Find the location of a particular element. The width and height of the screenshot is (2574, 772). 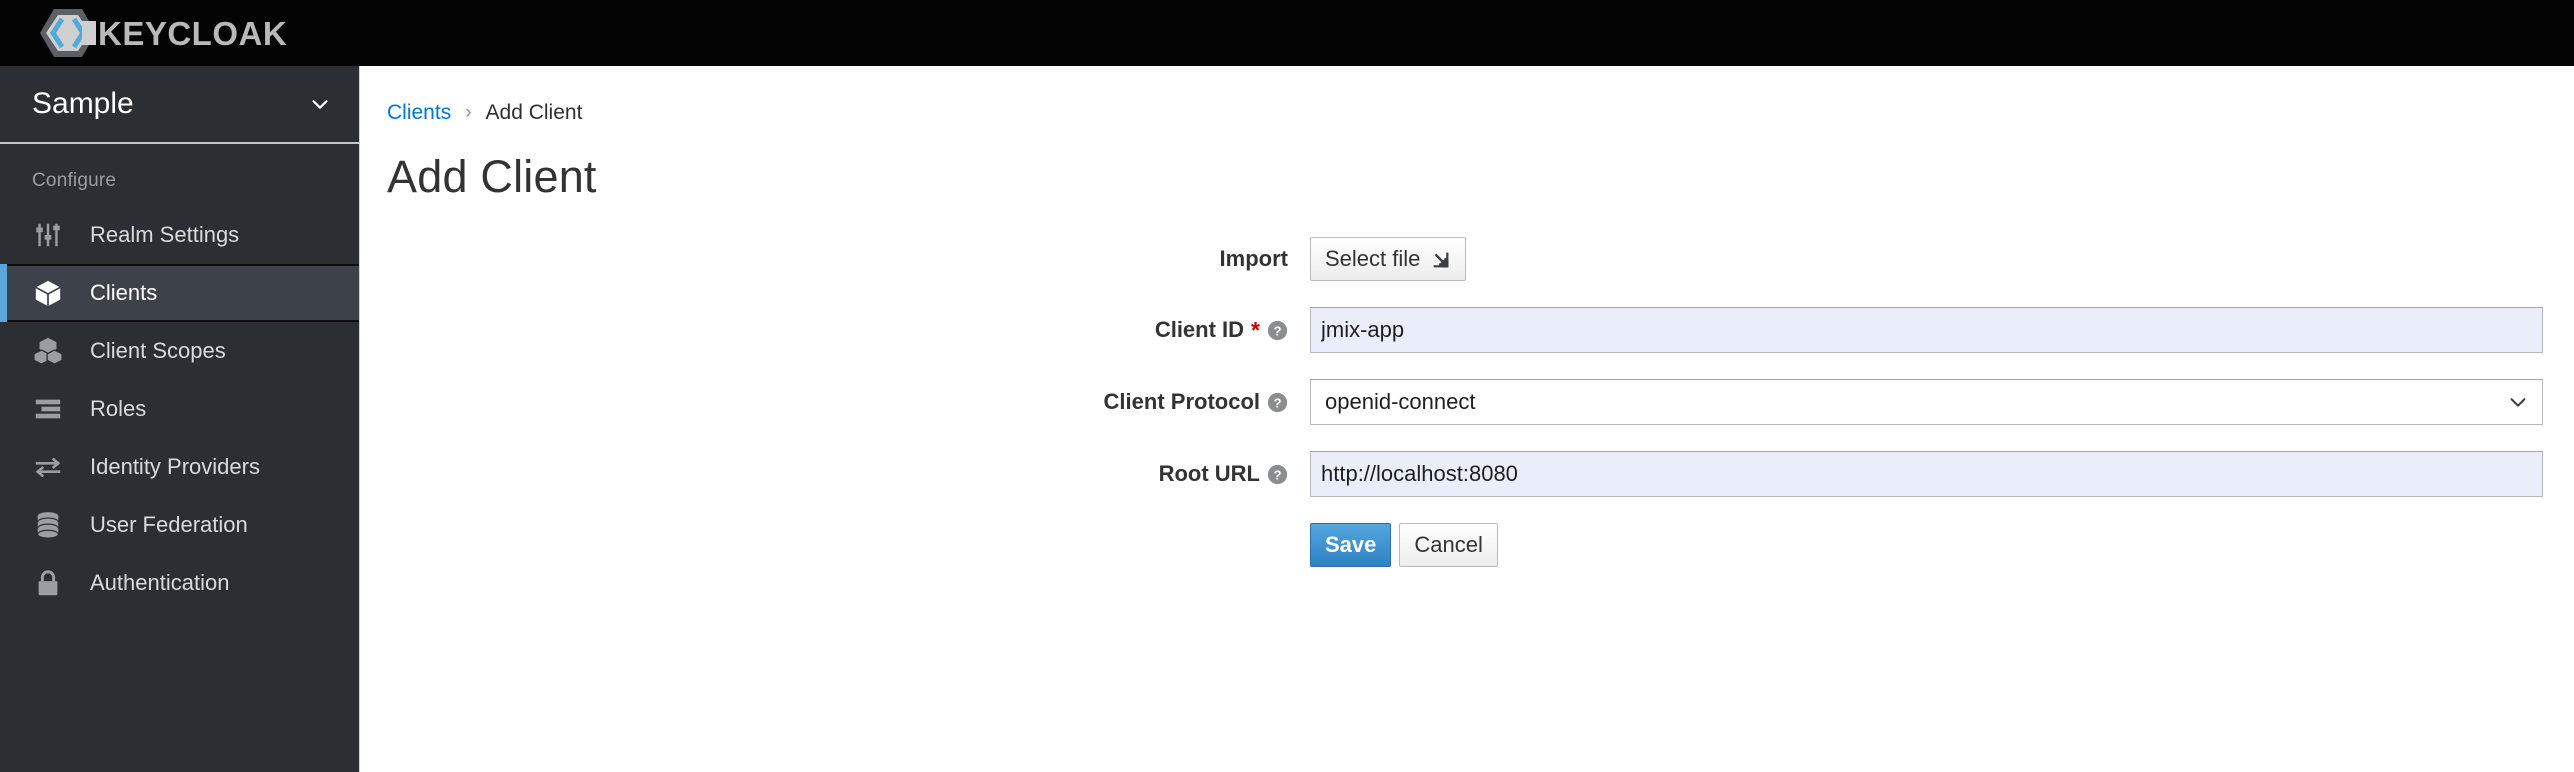

nav-section-label: Configure is located at coordinates (74, 180).